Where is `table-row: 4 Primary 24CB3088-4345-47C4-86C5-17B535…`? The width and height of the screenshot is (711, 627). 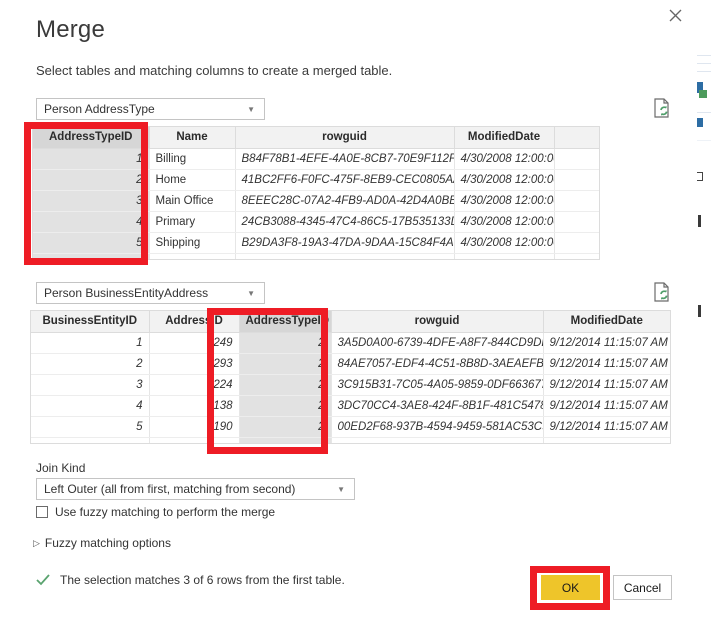
table-row: 4 Primary 24CB3088-4345-47C4-86C5-17B535… is located at coordinates (316, 222).